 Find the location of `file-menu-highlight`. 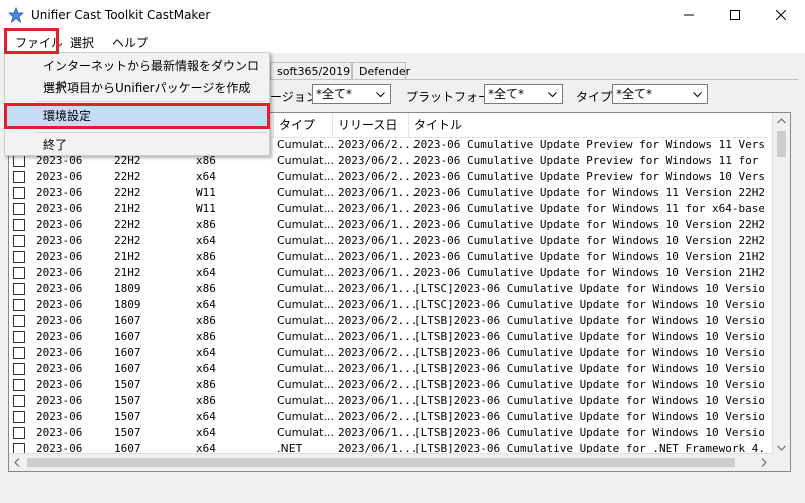

file-menu-highlight is located at coordinates (31, 41).